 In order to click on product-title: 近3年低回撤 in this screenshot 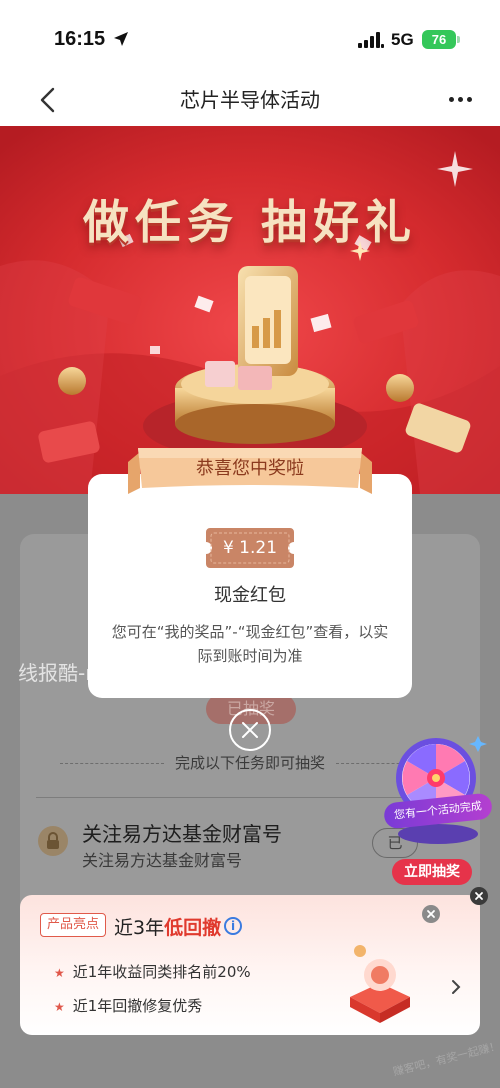, I will do `click(167, 926)`.